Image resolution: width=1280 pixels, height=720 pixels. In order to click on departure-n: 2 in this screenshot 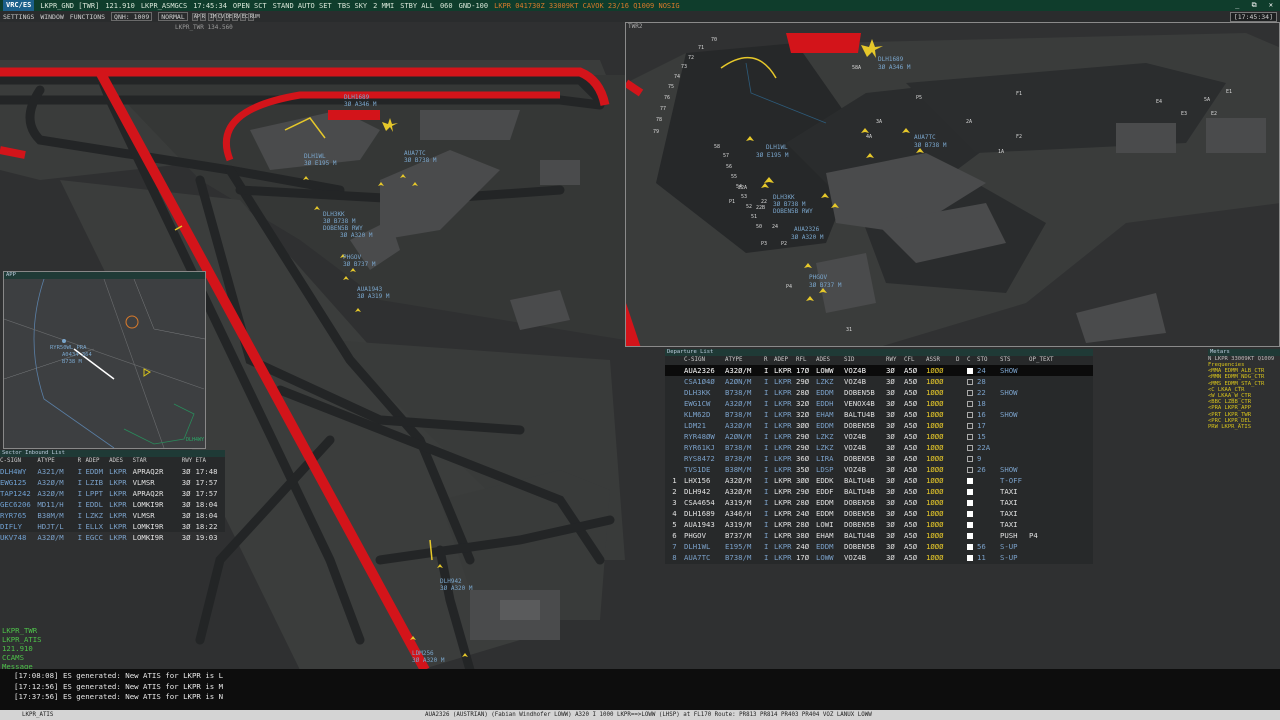, I will do `click(674, 491)`.